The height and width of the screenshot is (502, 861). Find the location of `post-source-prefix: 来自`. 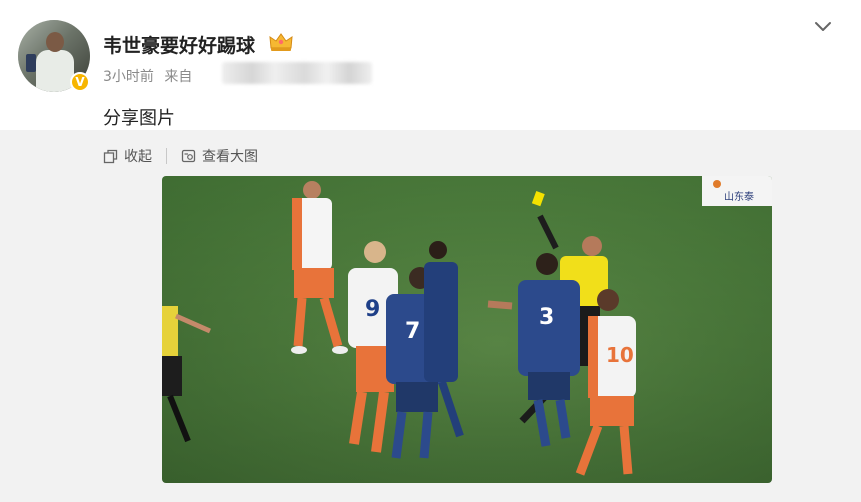

post-source-prefix: 来自 is located at coordinates (178, 77).